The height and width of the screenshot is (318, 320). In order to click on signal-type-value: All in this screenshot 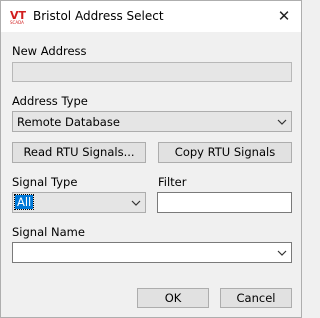, I will do `click(24, 202)`.